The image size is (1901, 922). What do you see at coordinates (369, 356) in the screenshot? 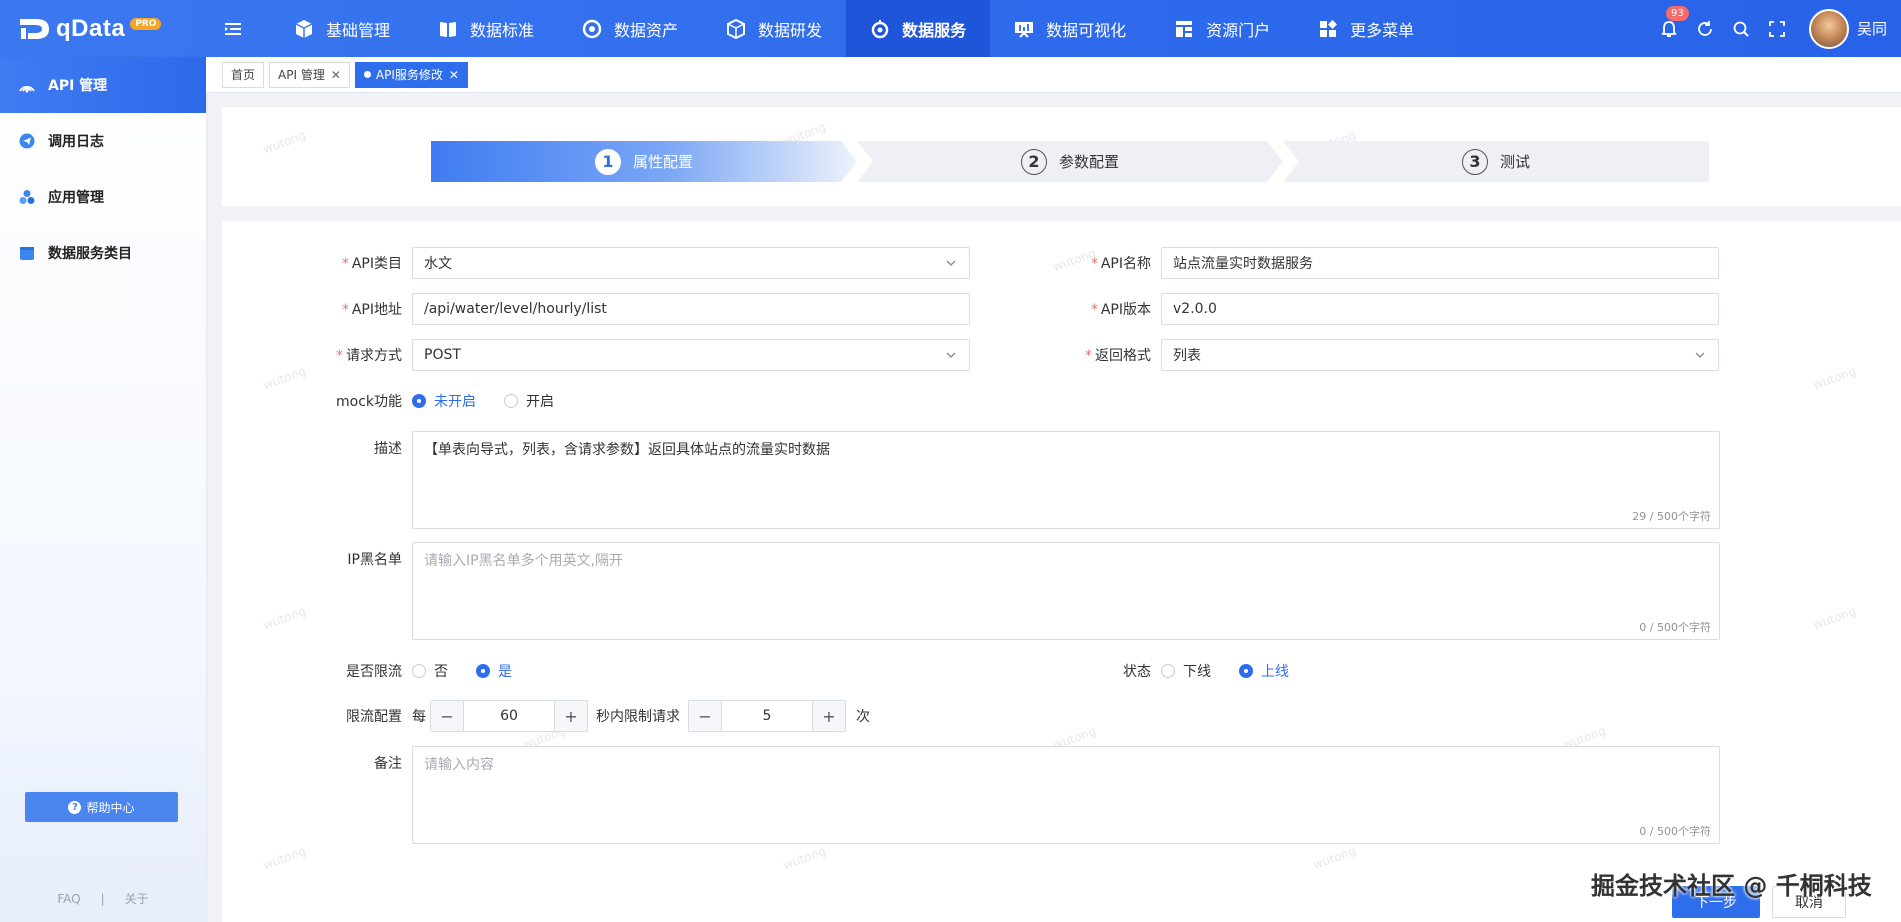
I see `request-method-label: * 请求方式` at bounding box center [369, 356].